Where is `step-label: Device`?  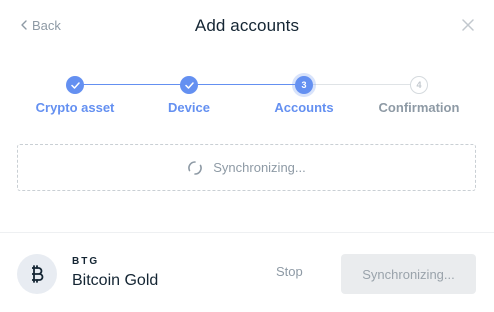 step-label: Device is located at coordinates (189, 107).